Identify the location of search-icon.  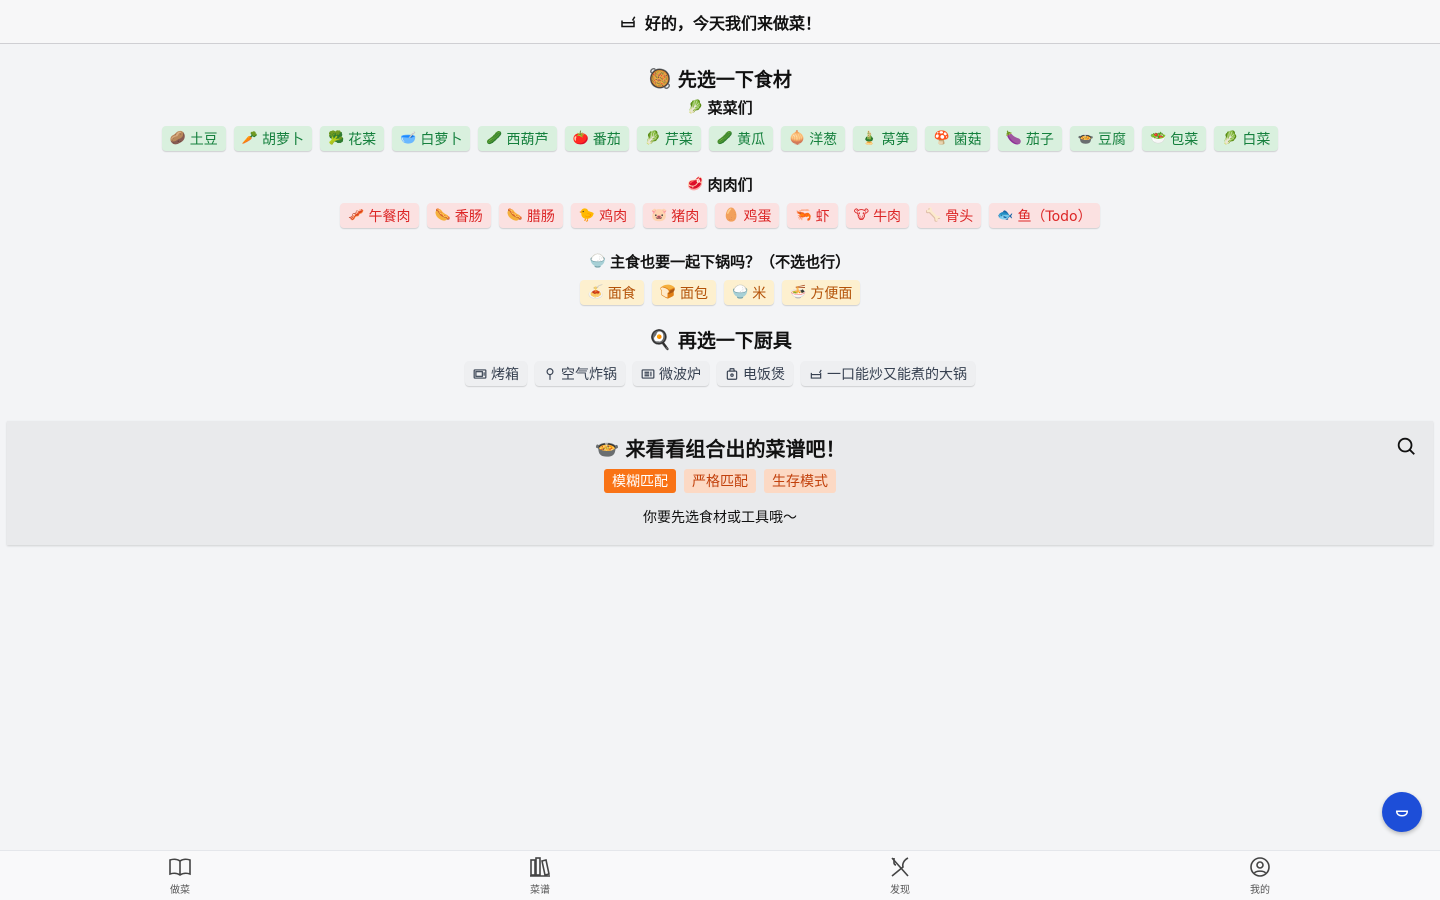
(1406, 446).